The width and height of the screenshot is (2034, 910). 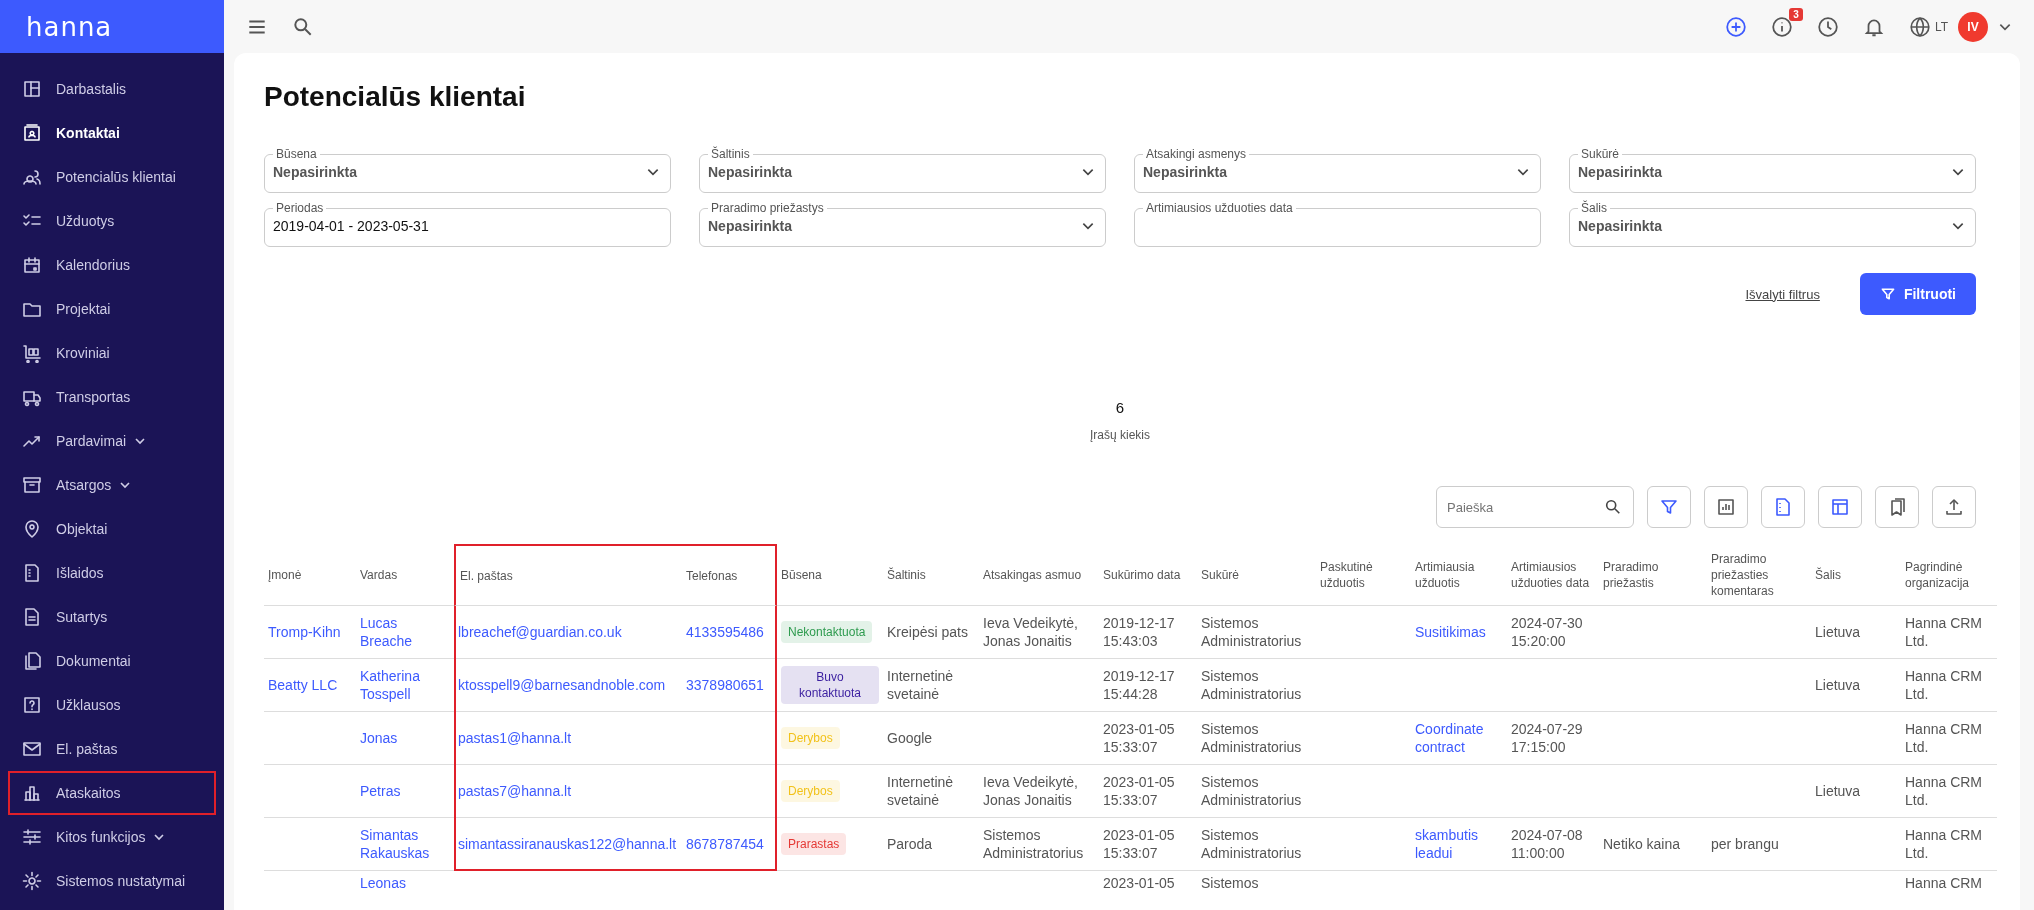 I want to click on column-header: Praradimo priežasties komentaras, so click(x=1759, y=575).